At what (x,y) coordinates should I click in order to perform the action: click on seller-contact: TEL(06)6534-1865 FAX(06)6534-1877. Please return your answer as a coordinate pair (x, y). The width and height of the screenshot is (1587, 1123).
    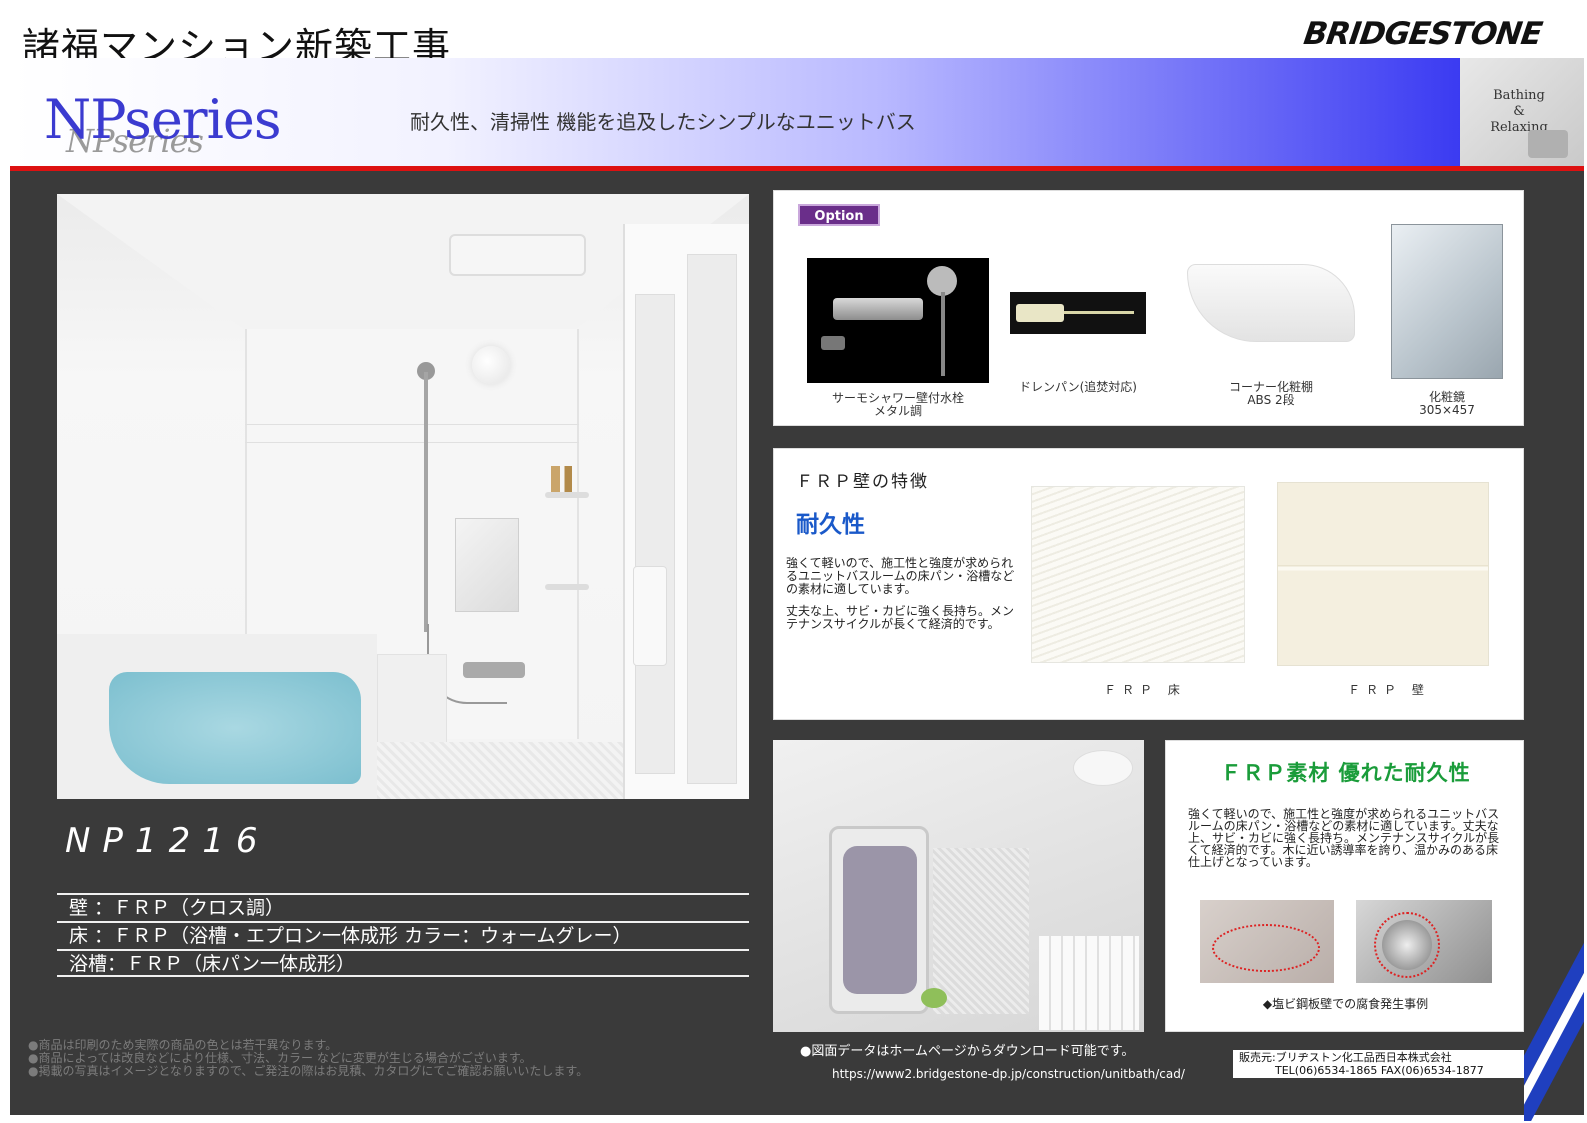
    Looking at the image, I should click on (1379, 1070).